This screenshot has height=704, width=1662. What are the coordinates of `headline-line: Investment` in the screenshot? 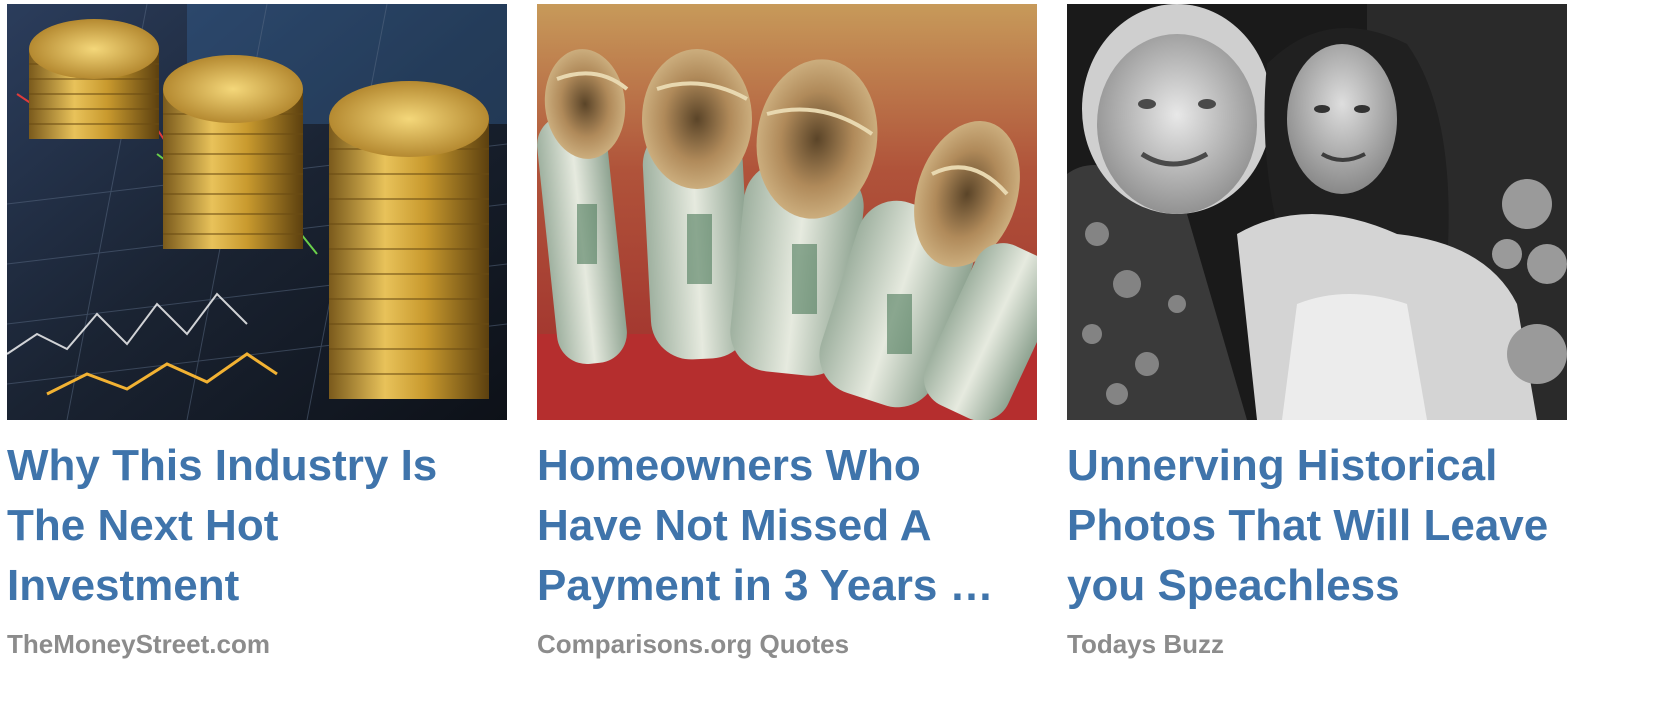 It's located at (123, 585).